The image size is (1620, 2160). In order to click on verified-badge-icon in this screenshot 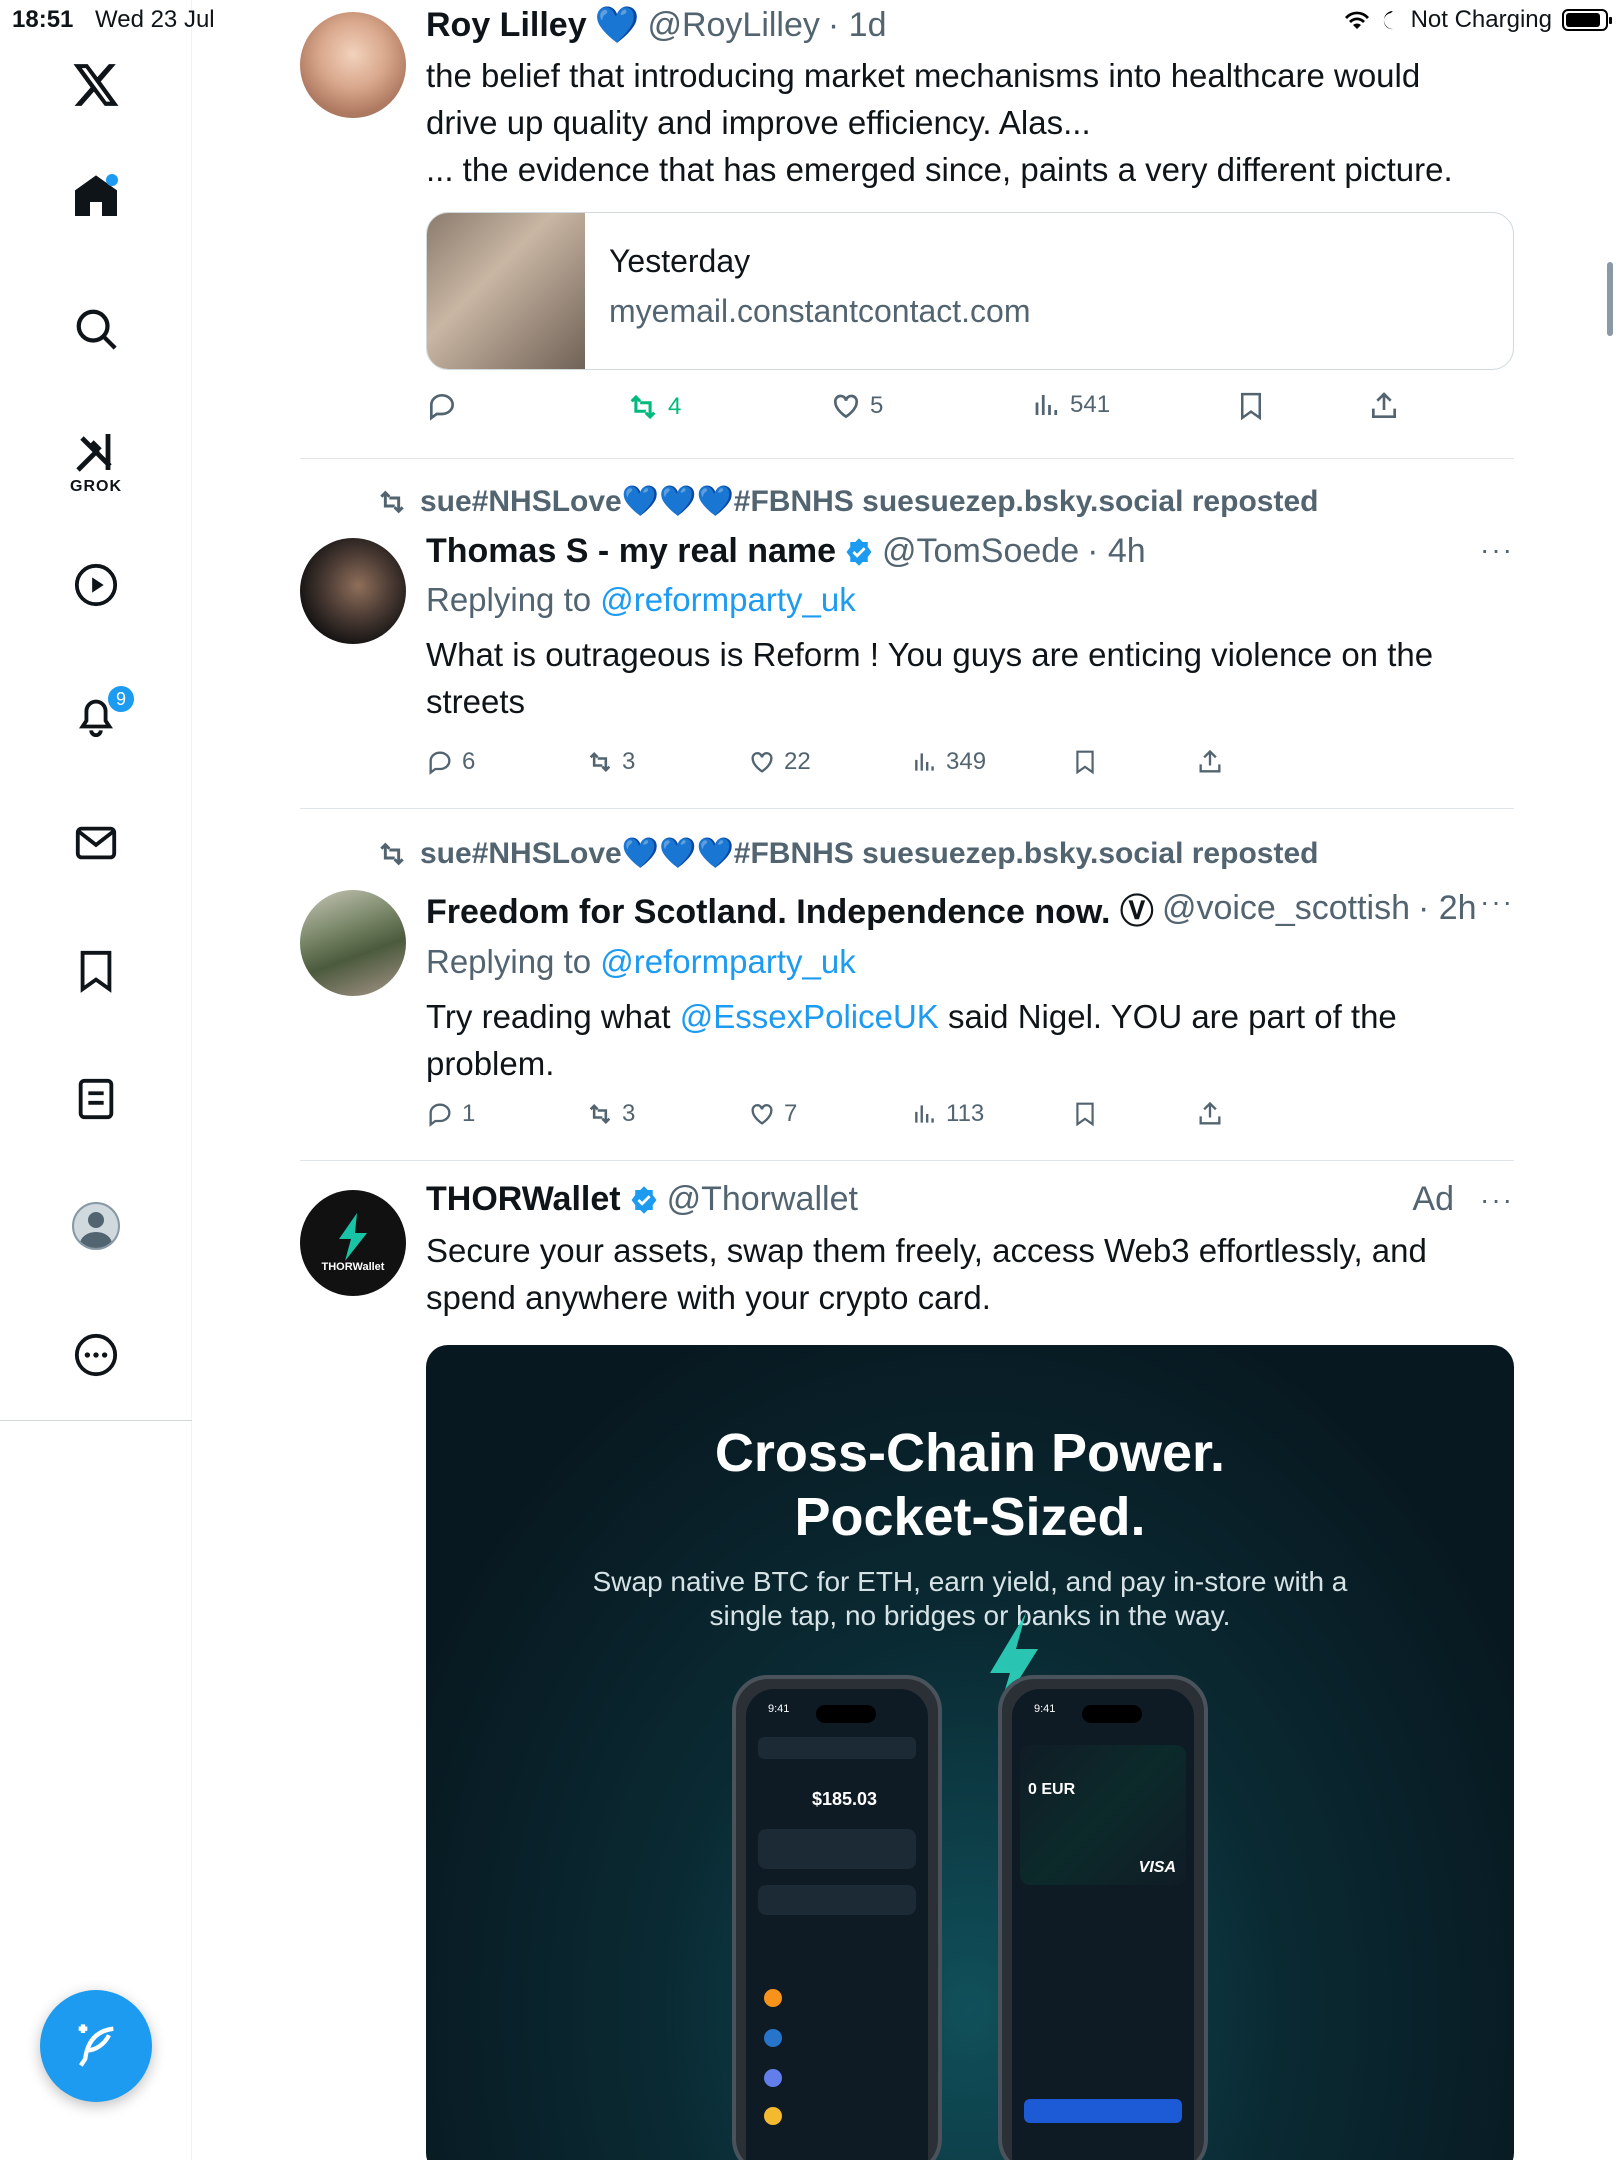, I will do `click(644, 1199)`.